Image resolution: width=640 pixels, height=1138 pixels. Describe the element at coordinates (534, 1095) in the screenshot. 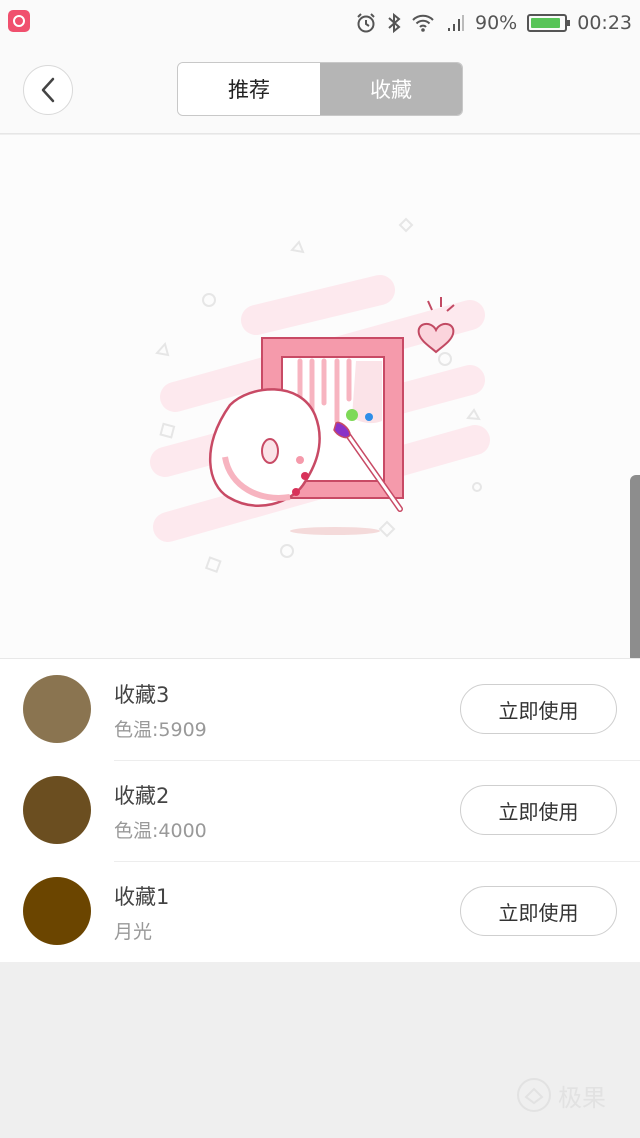

I see `watermark-logo-icon` at that location.